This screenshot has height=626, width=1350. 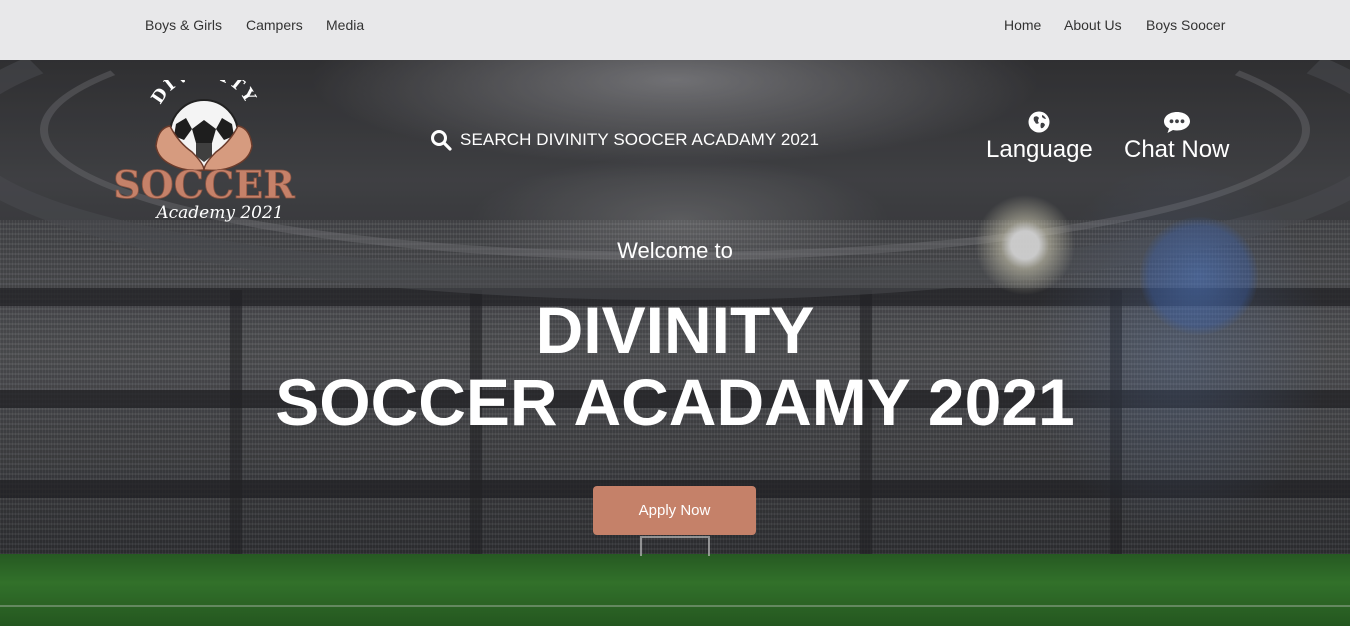 I want to click on welcome-text: Welcome to, so click(x=675, y=250).